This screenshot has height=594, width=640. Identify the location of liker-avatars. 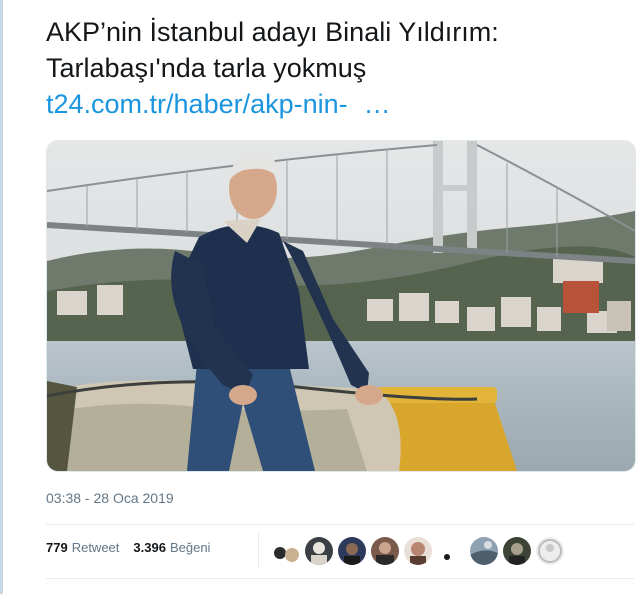
(418, 551).